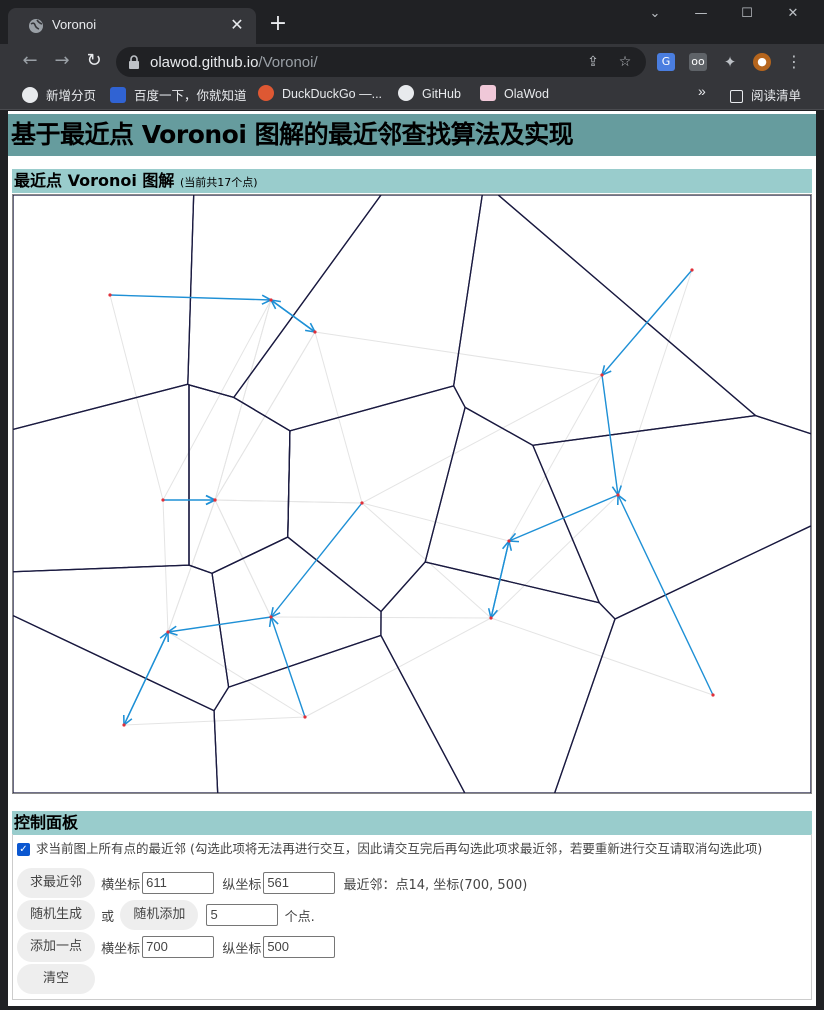 The height and width of the screenshot is (1010, 824). I want to click on nn-row: 求最近邻 横坐标 611 纵坐标 561 最近邻：点14, 坐标(700, 500), so click(273, 883).